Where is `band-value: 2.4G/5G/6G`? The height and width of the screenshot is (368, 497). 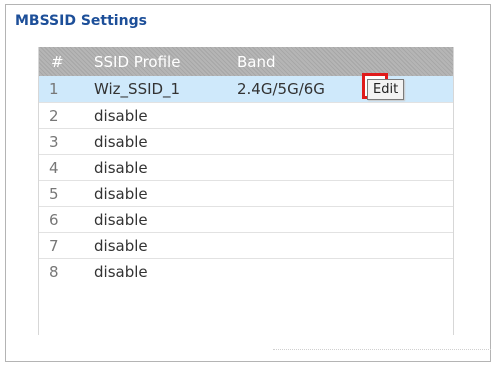 band-value: 2.4G/5G/6G is located at coordinates (281, 89).